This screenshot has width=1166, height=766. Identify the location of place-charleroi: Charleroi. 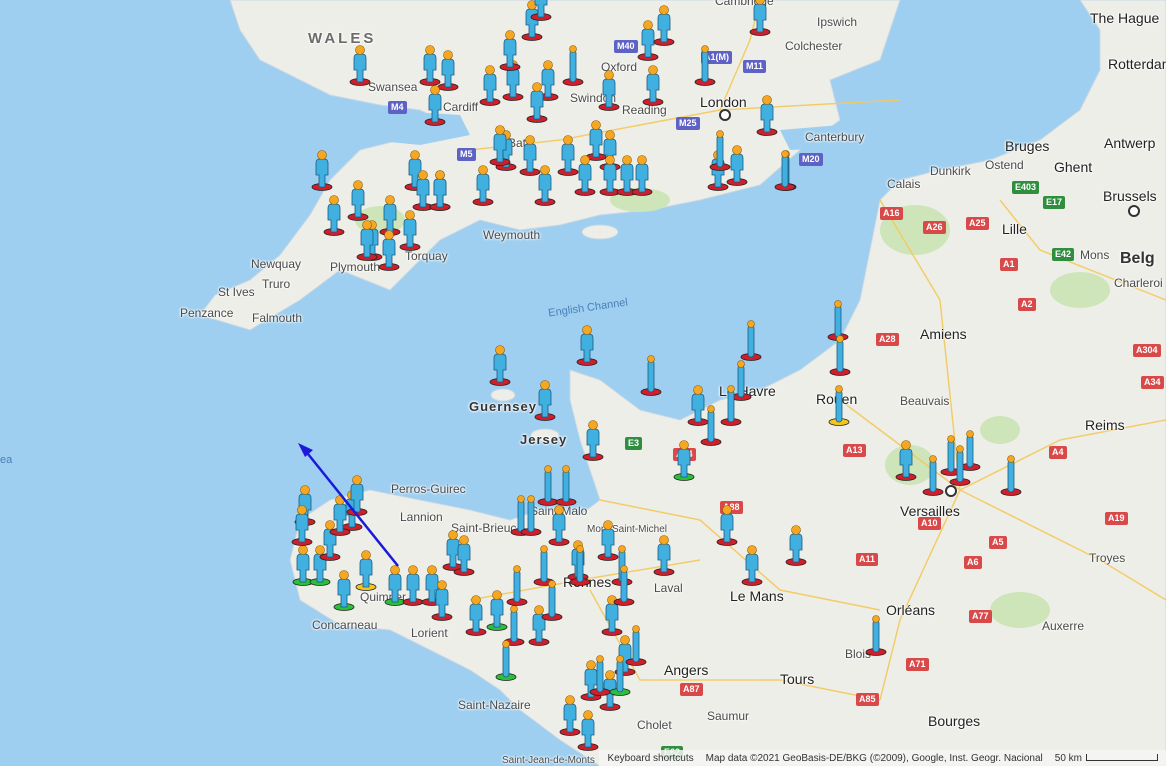
(1138, 283).